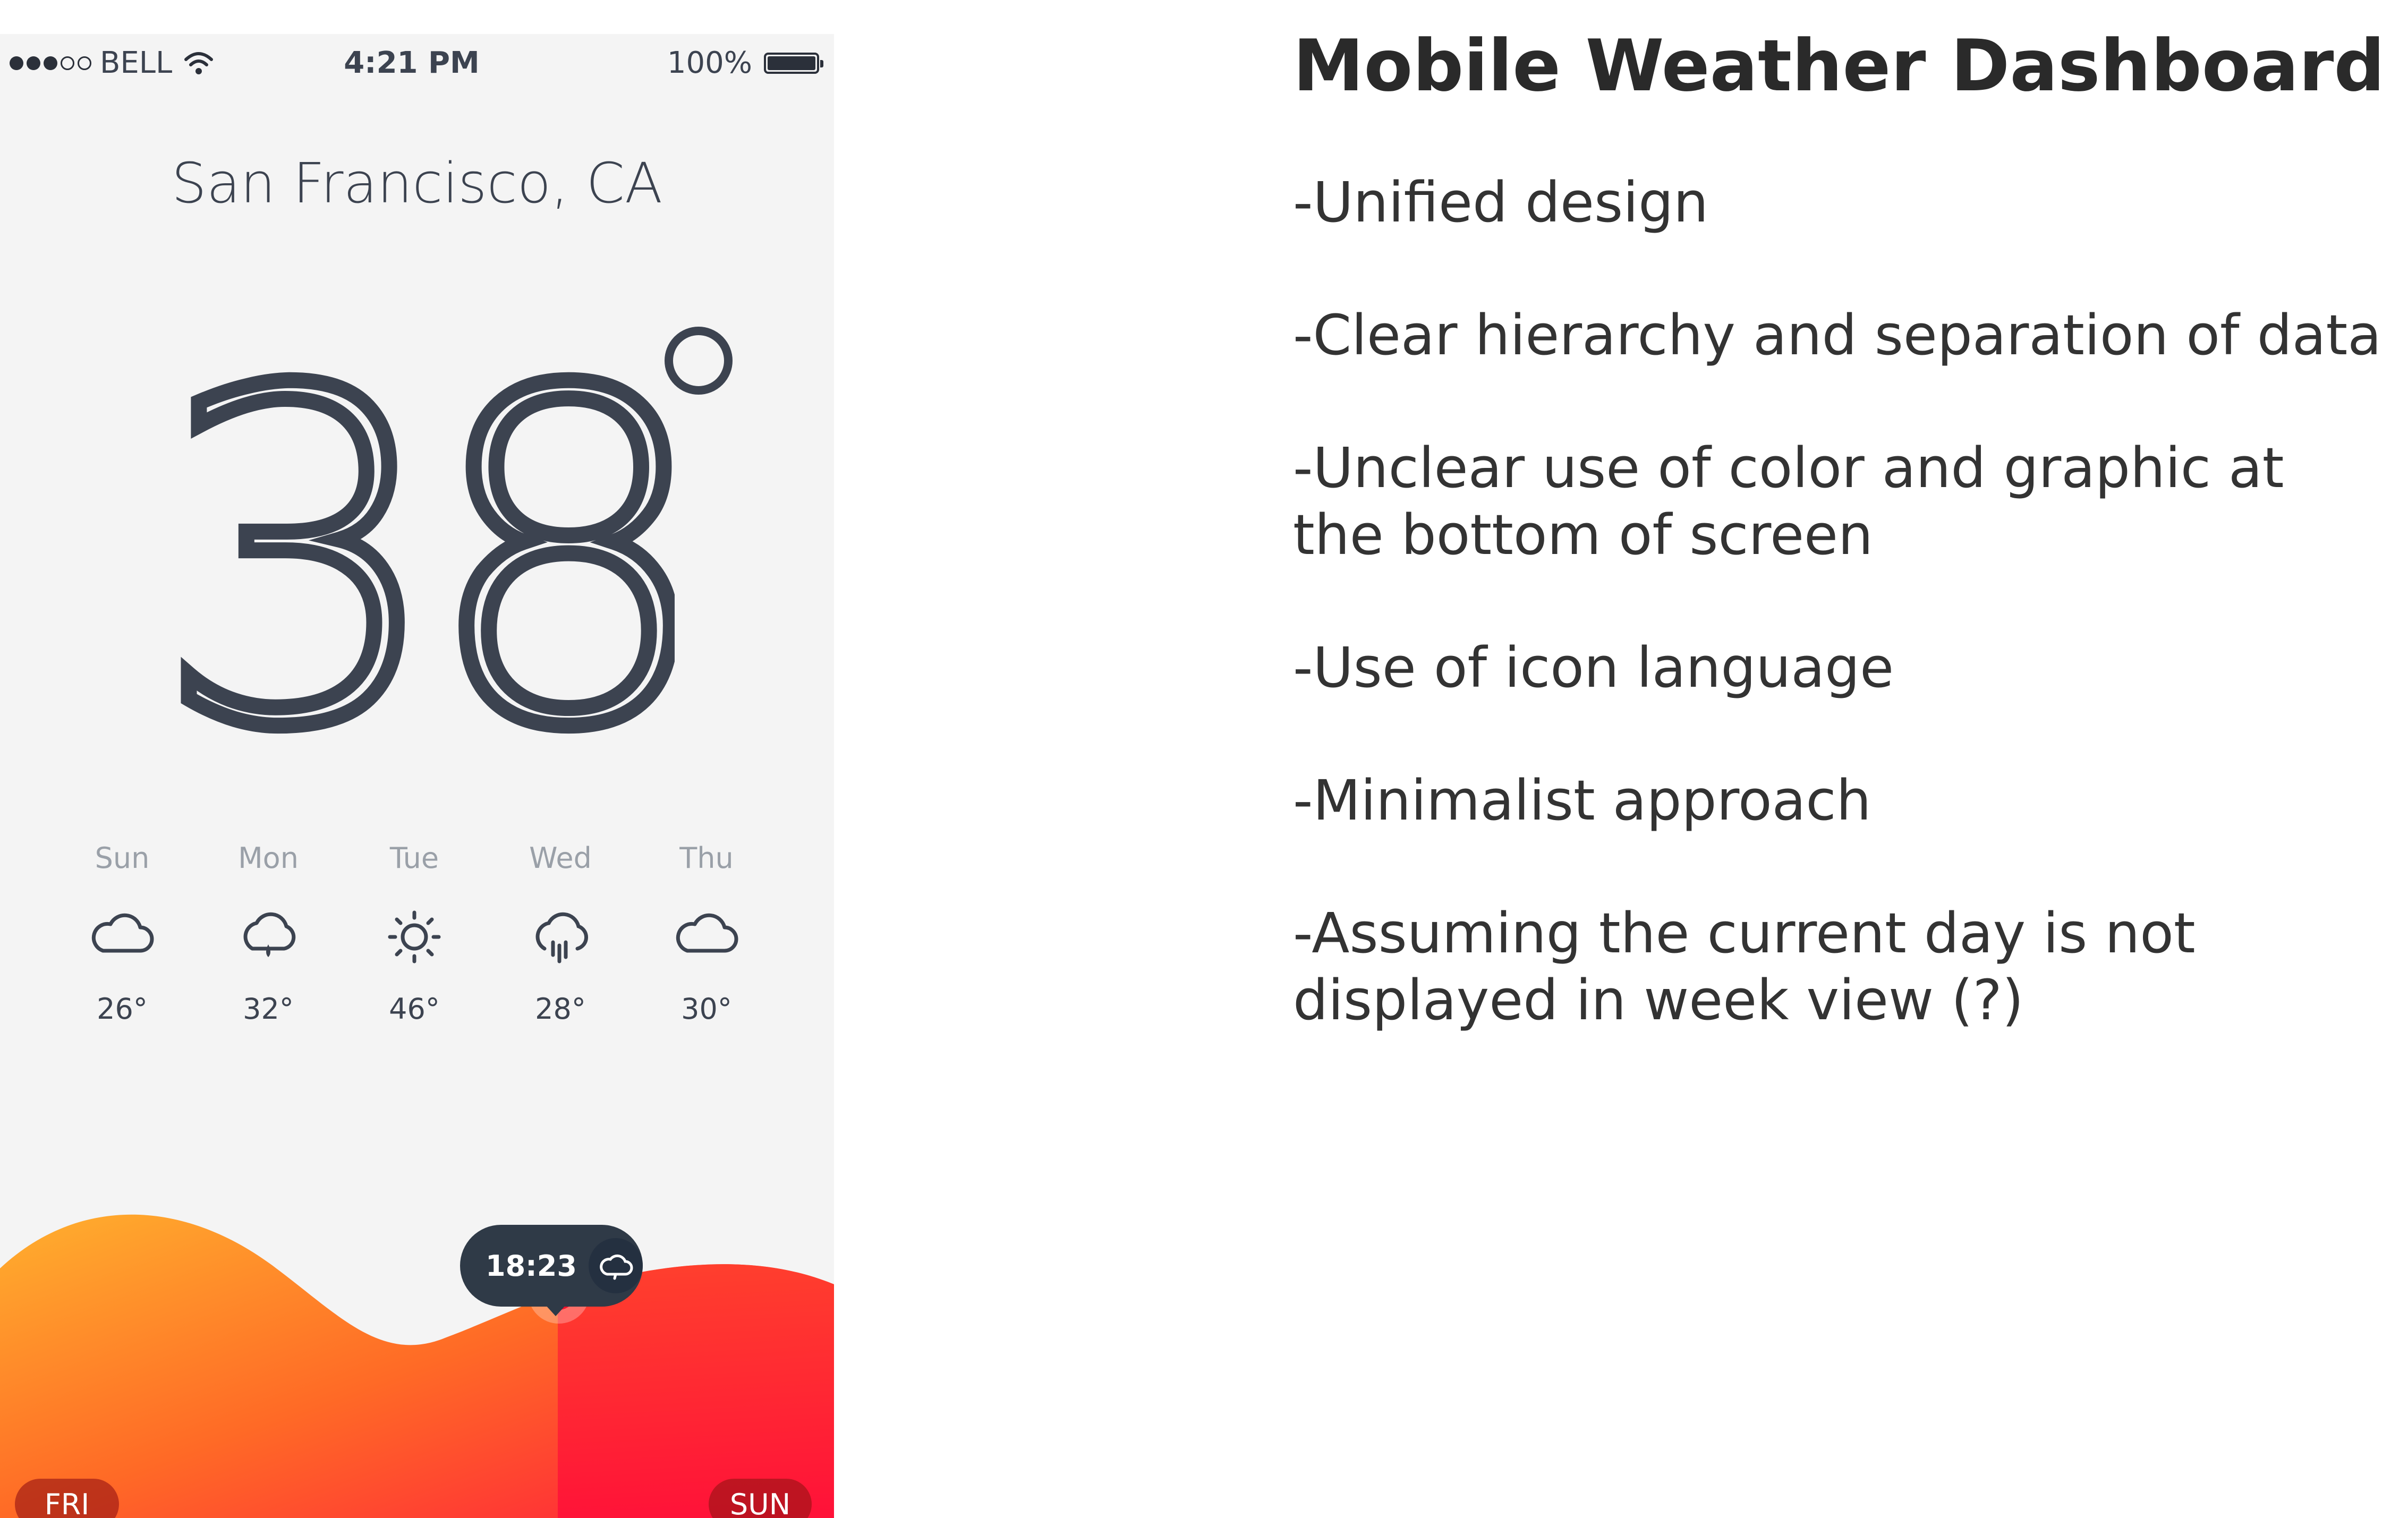 The width and height of the screenshot is (2408, 1518). Describe the element at coordinates (1593, 667) in the screenshot. I see `note-item: -Use of icon language` at that location.